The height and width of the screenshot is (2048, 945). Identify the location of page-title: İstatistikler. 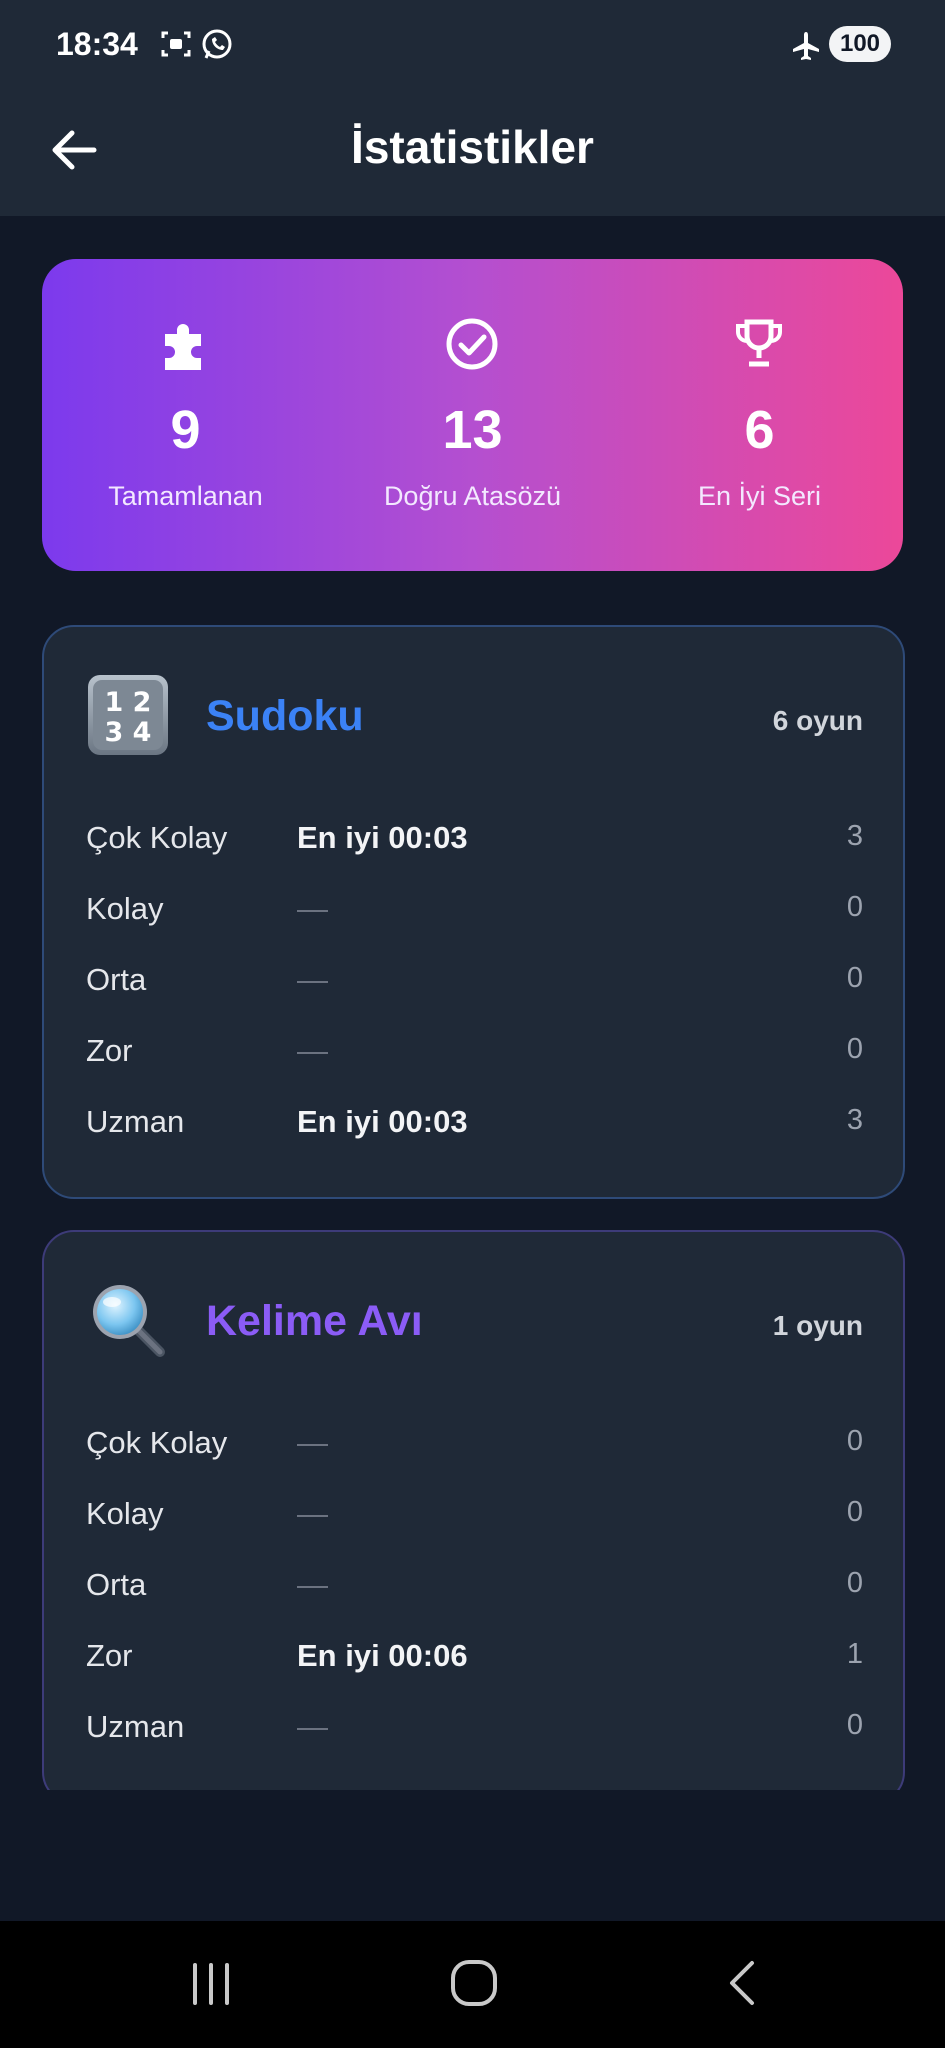
(472, 147).